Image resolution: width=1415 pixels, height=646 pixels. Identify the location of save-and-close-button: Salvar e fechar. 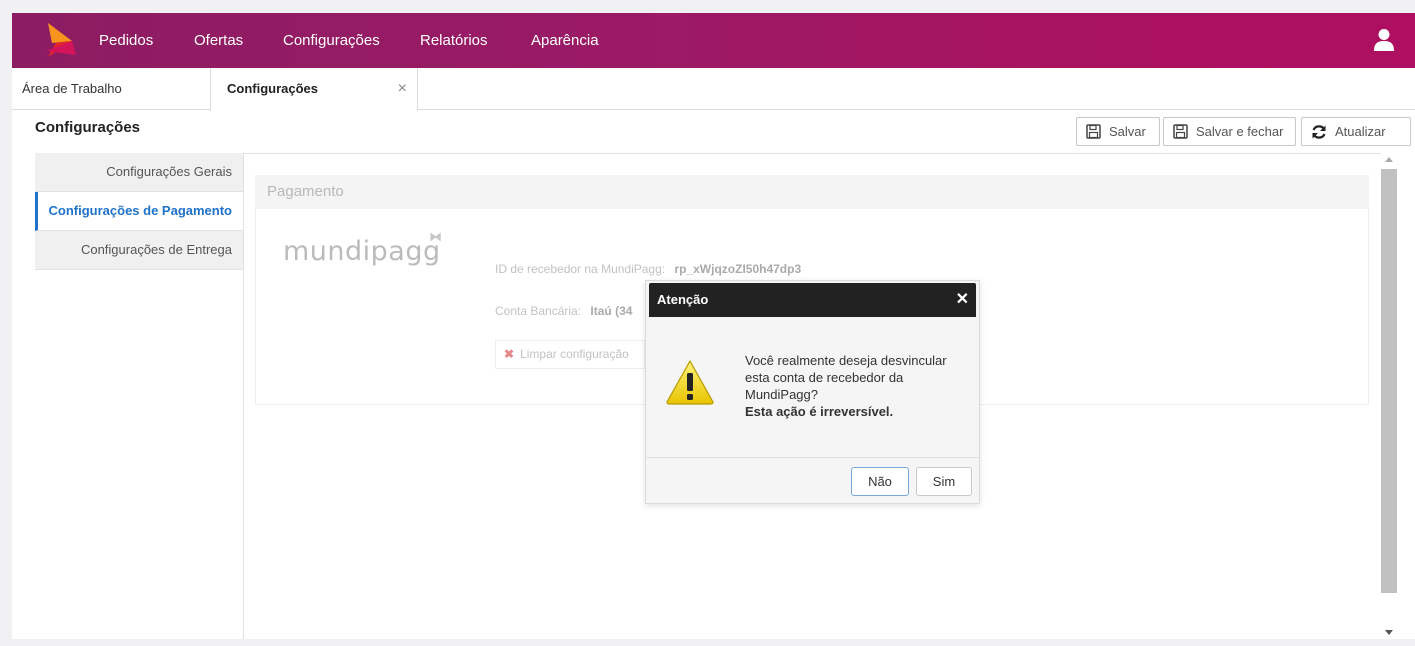
(1229, 131).